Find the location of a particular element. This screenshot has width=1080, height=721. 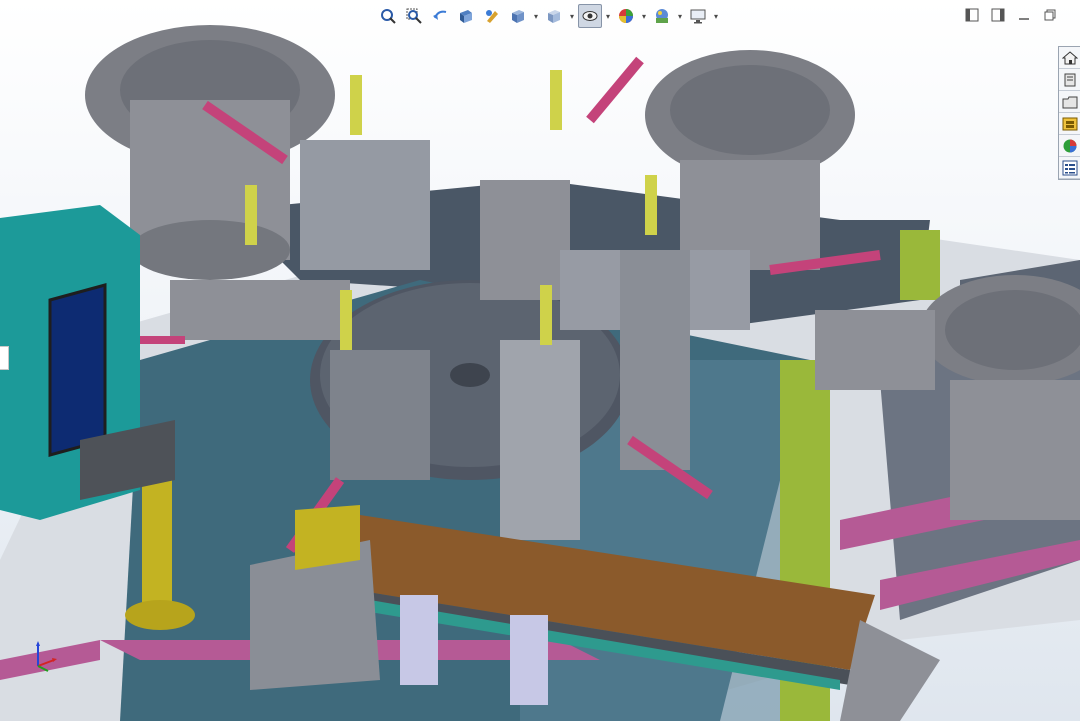

home-icon is located at coordinates (1069, 58).